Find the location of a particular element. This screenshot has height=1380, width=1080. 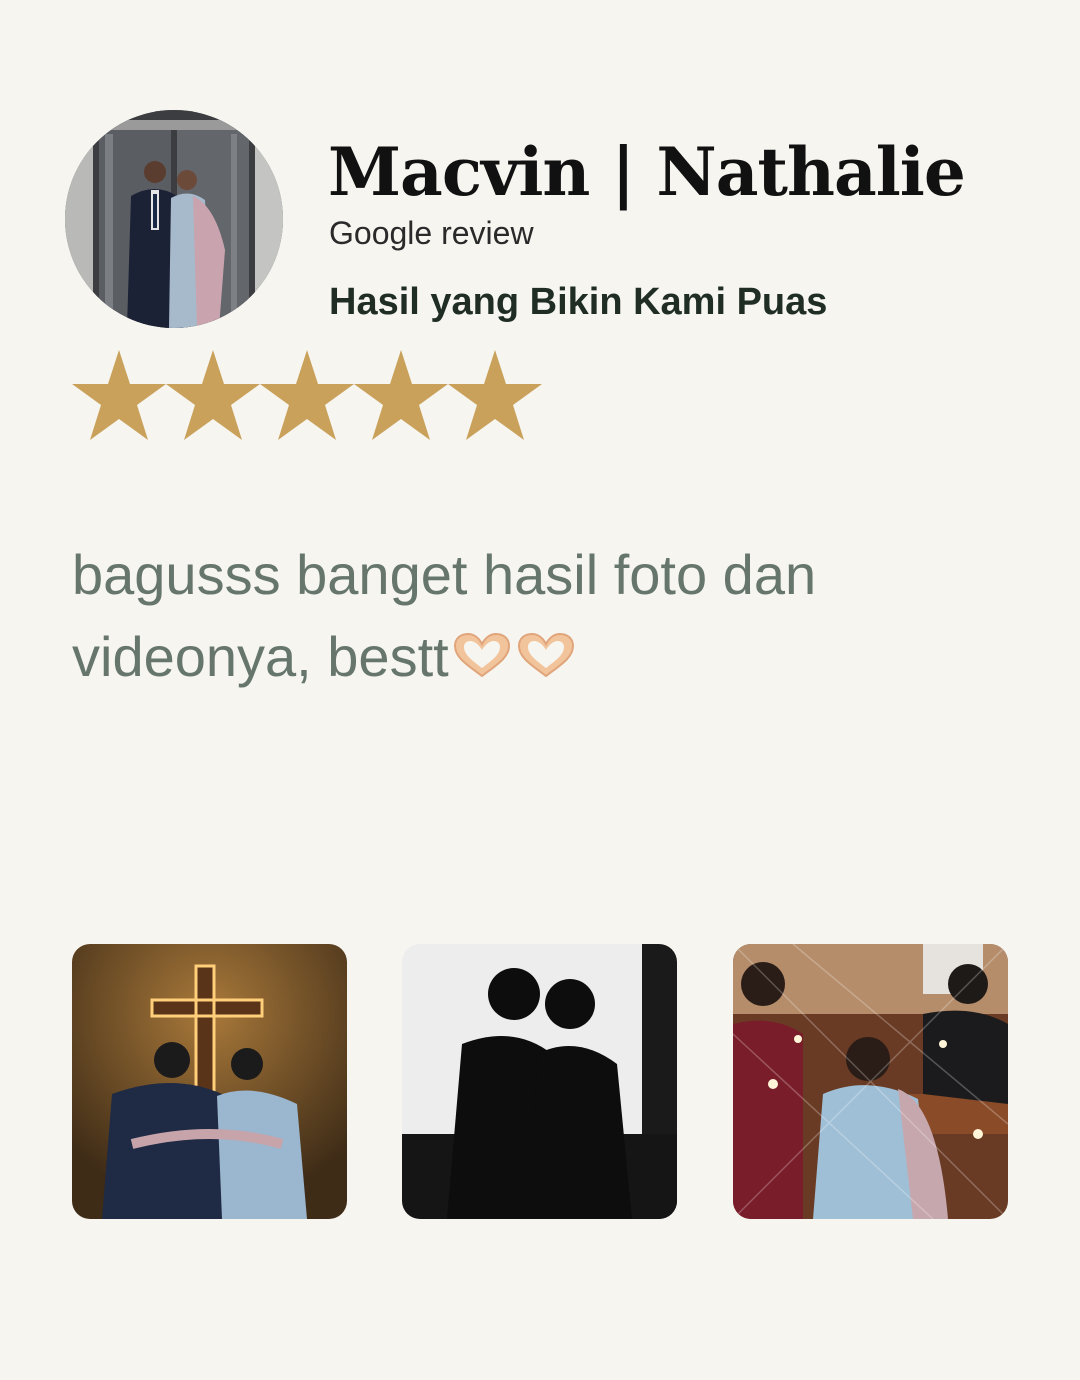

review-headline: Hasil yang Bikin Kami Puas is located at coordinates (578, 302).